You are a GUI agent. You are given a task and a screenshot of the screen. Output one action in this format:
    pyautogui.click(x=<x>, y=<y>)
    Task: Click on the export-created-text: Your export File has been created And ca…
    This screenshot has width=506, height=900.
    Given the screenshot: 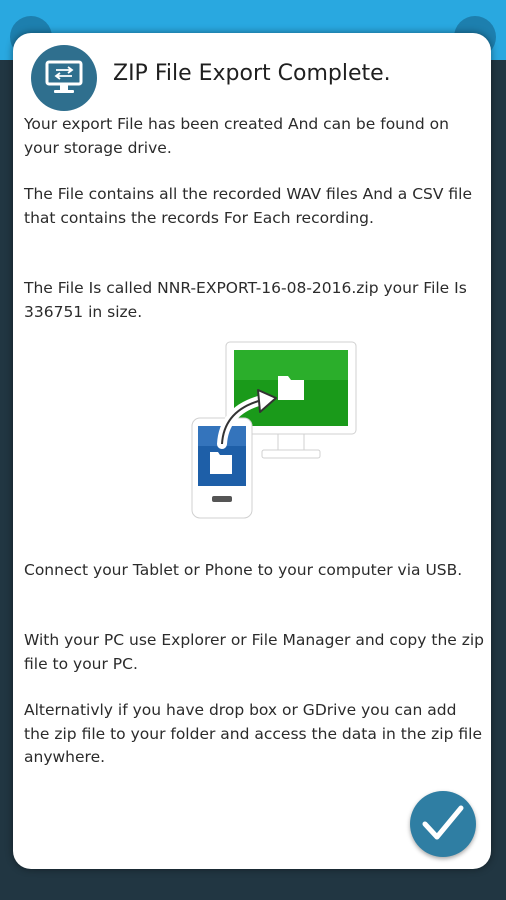 What is the action you would take?
    pyautogui.click(x=236, y=136)
    